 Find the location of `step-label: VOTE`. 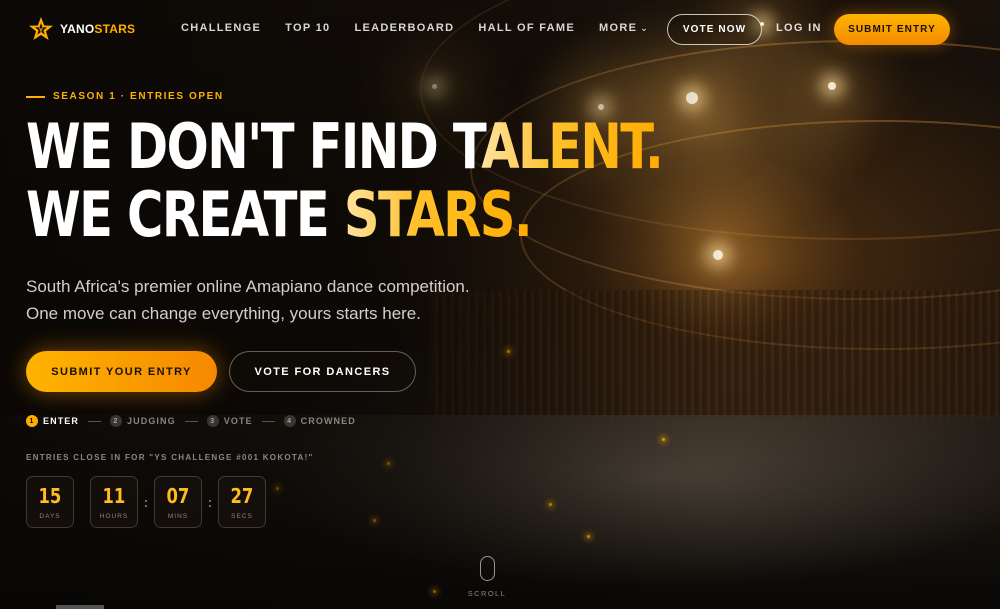

step-label: VOTE is located at coordinates (238, 421).